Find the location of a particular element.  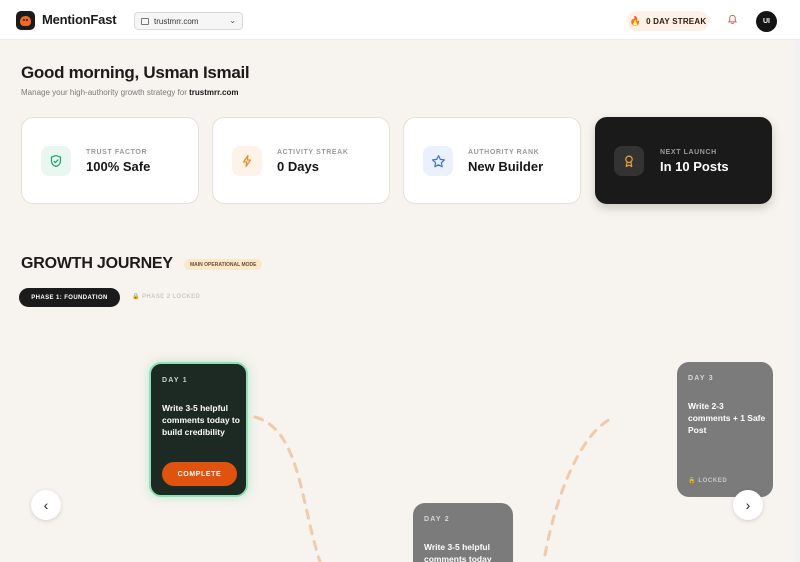

day-label: DAY 1 is located at coordinates (175, 380).